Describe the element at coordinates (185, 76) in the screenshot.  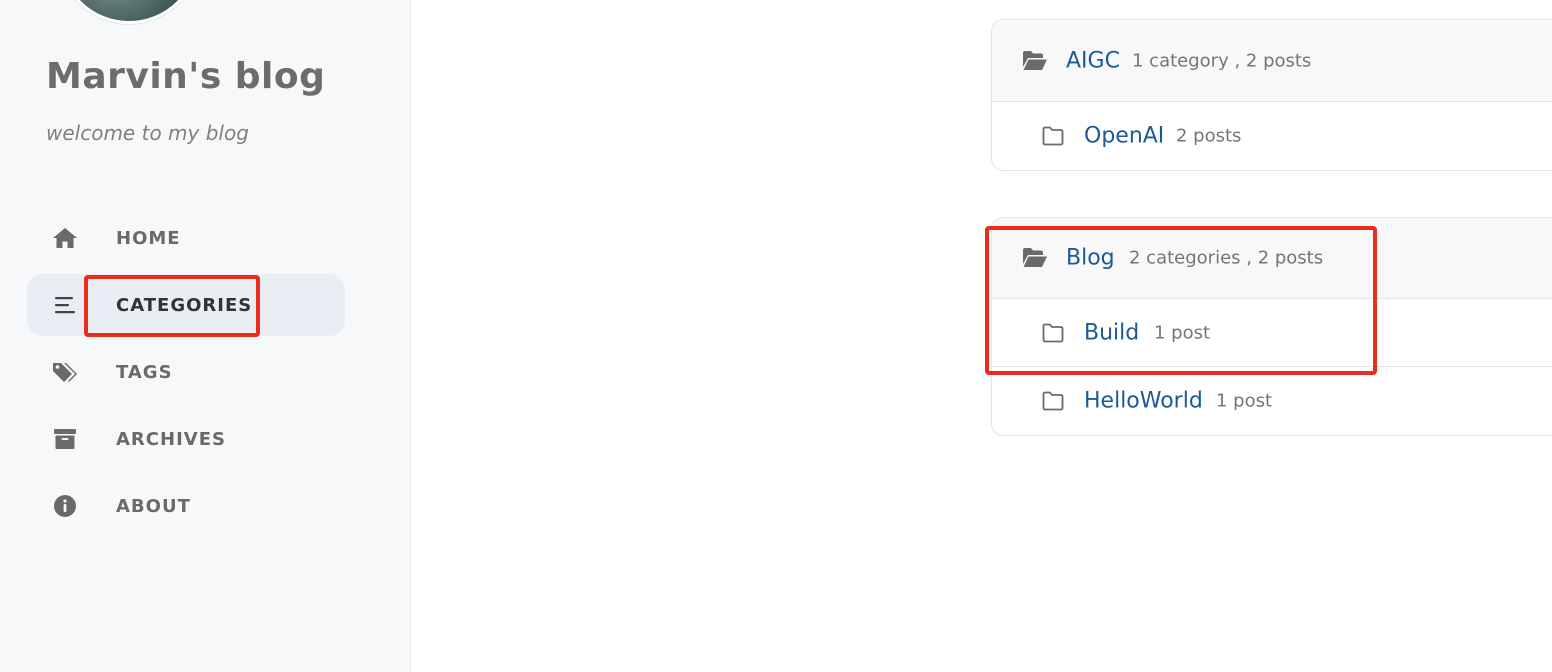
I see `site-title: Marvin's blog` at that location.